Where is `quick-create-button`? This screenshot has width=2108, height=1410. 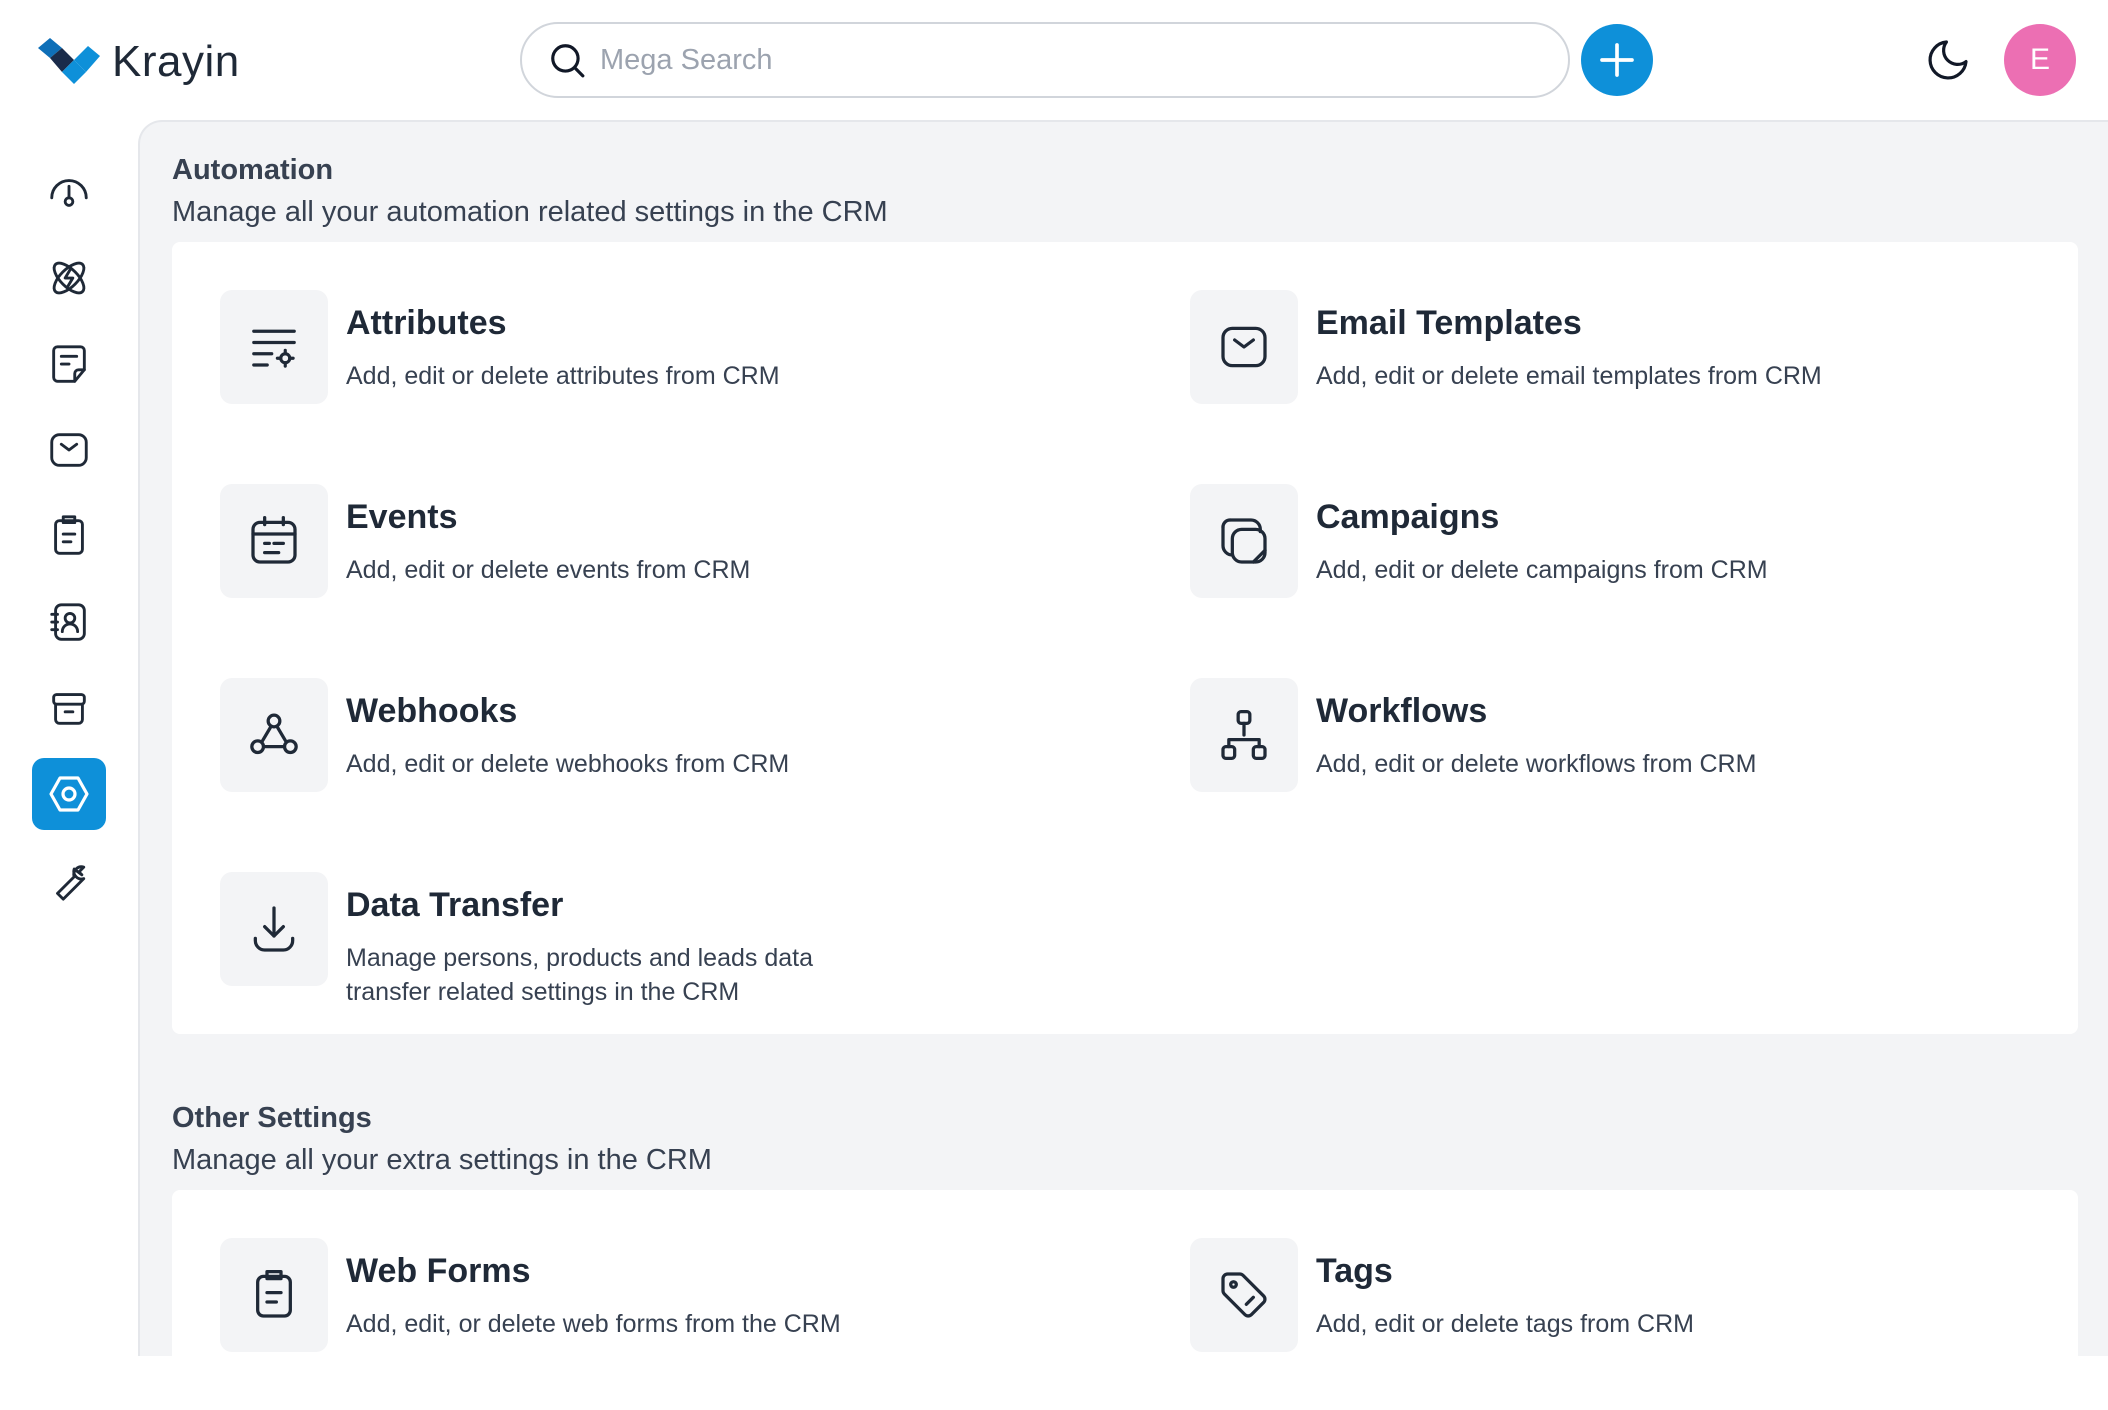 quick-create-button is located at coordinates (1617, 60).